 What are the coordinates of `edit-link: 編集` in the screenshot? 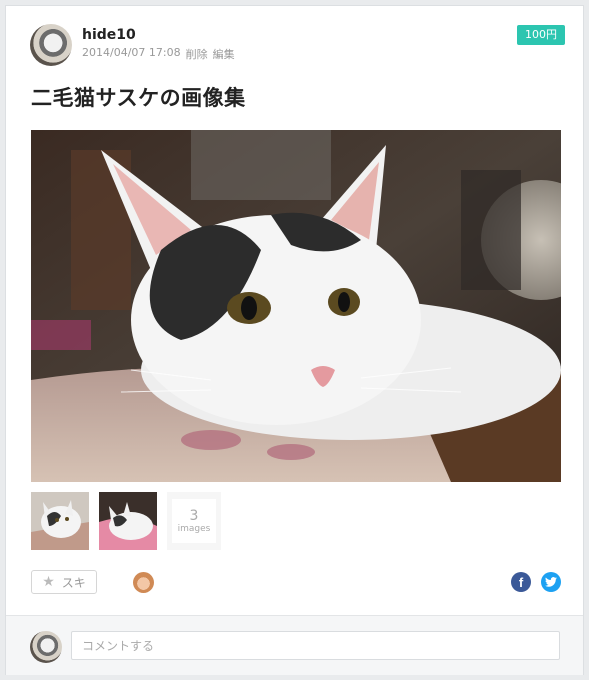 It's located at (224, 54).